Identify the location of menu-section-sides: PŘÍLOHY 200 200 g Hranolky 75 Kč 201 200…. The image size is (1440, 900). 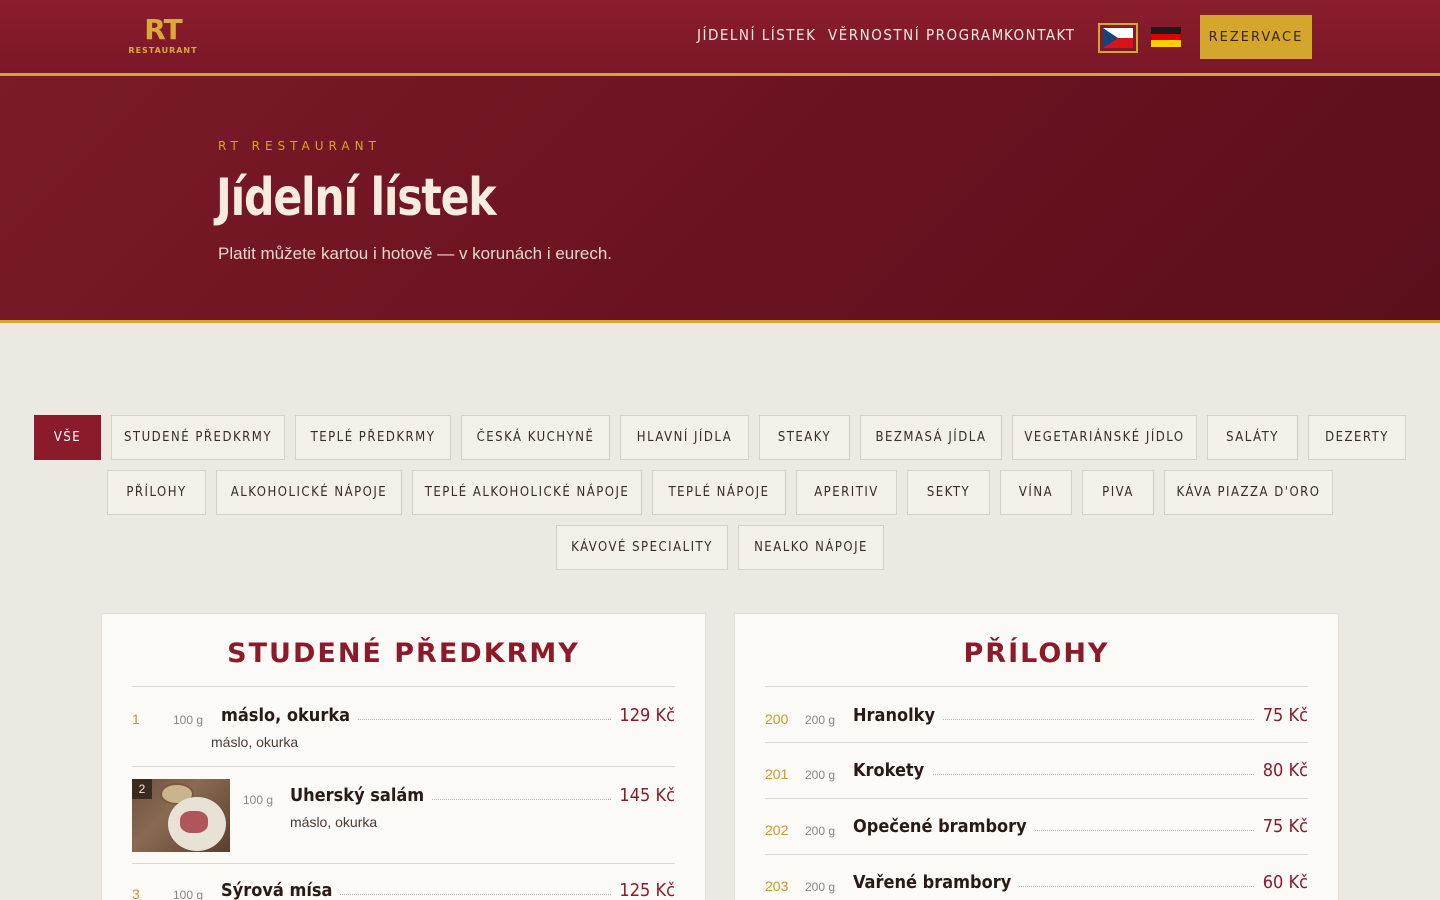
(1036, 756).